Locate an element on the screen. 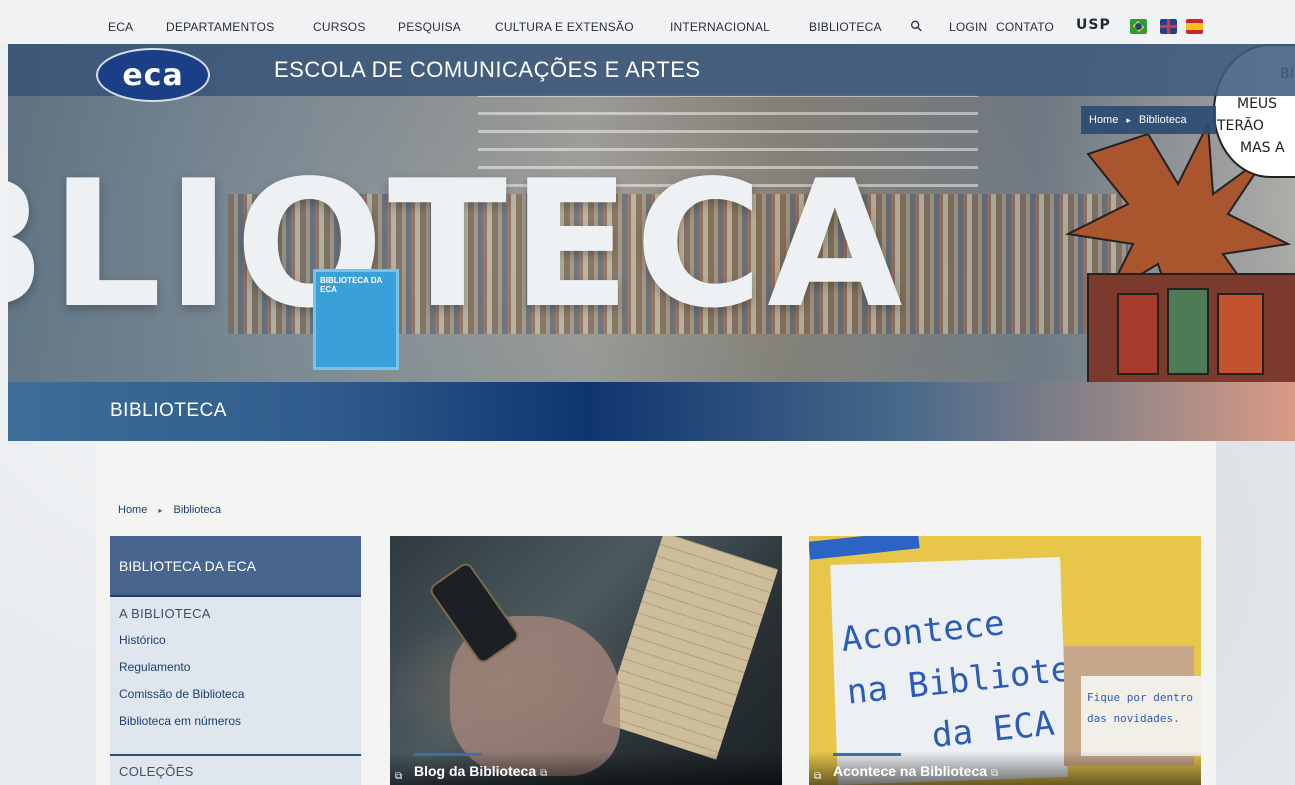 The image size is (1295, 785). breadcrumb-current: Biblioteca is located at coordinates (197, 510).